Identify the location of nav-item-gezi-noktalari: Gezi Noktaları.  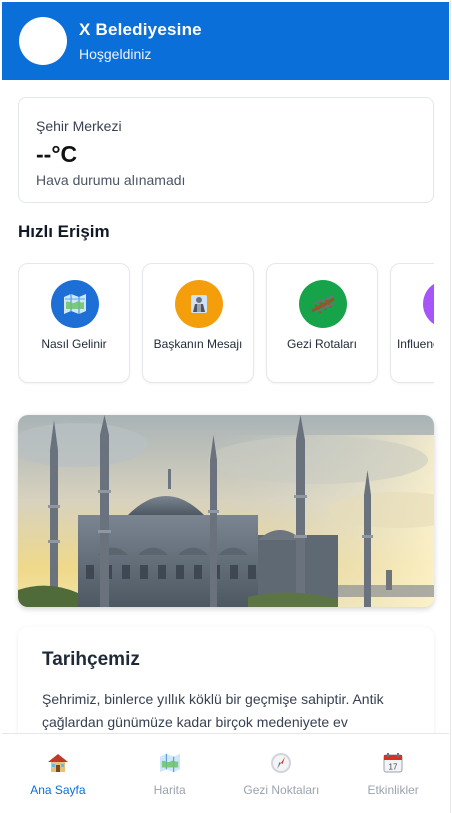
(282, 773).